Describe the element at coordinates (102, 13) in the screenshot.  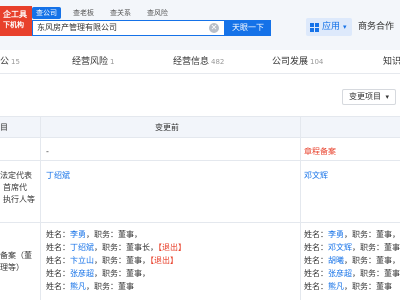
I see `search-type-tabs: 查公司 查老板 查关系 查风险` at that location.